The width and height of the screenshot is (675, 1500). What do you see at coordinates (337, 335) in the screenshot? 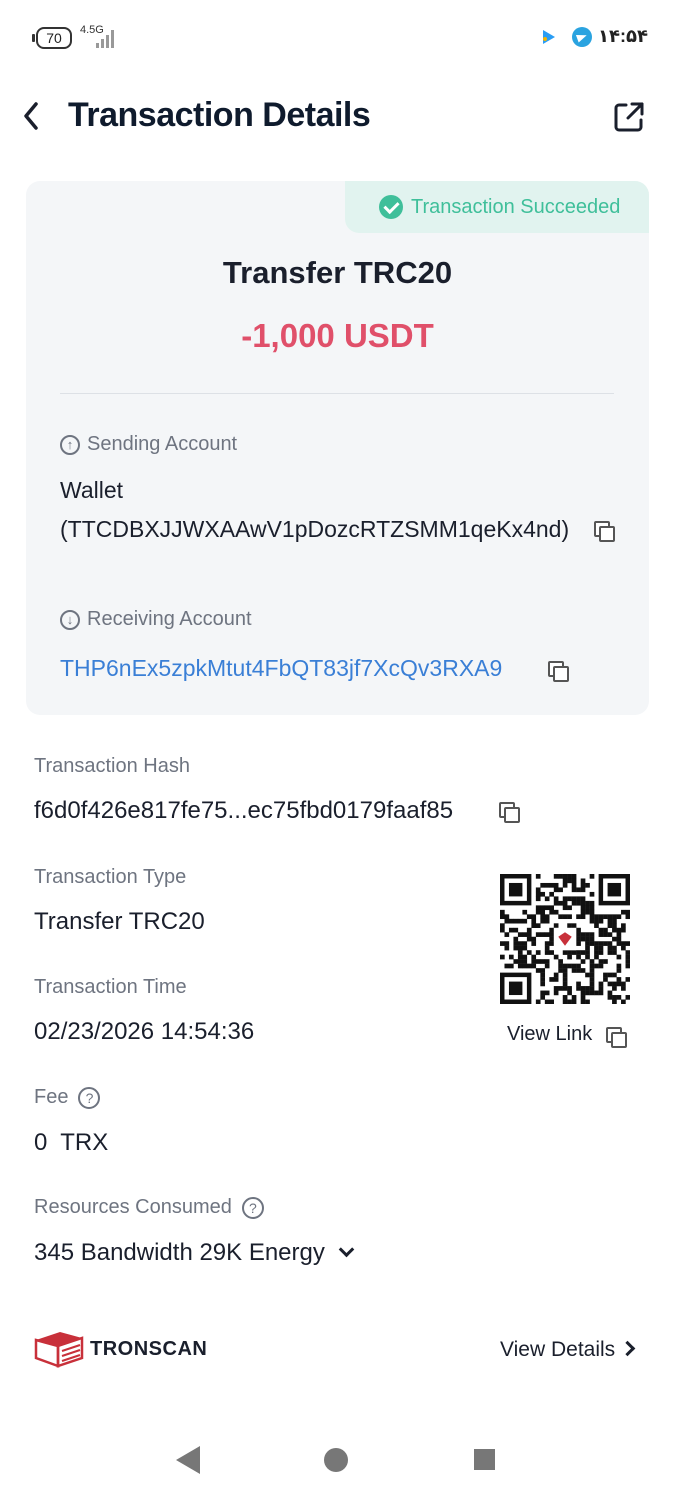
I see `transaction-amount: -1,000 USDT` at bounding box center [337, 335].